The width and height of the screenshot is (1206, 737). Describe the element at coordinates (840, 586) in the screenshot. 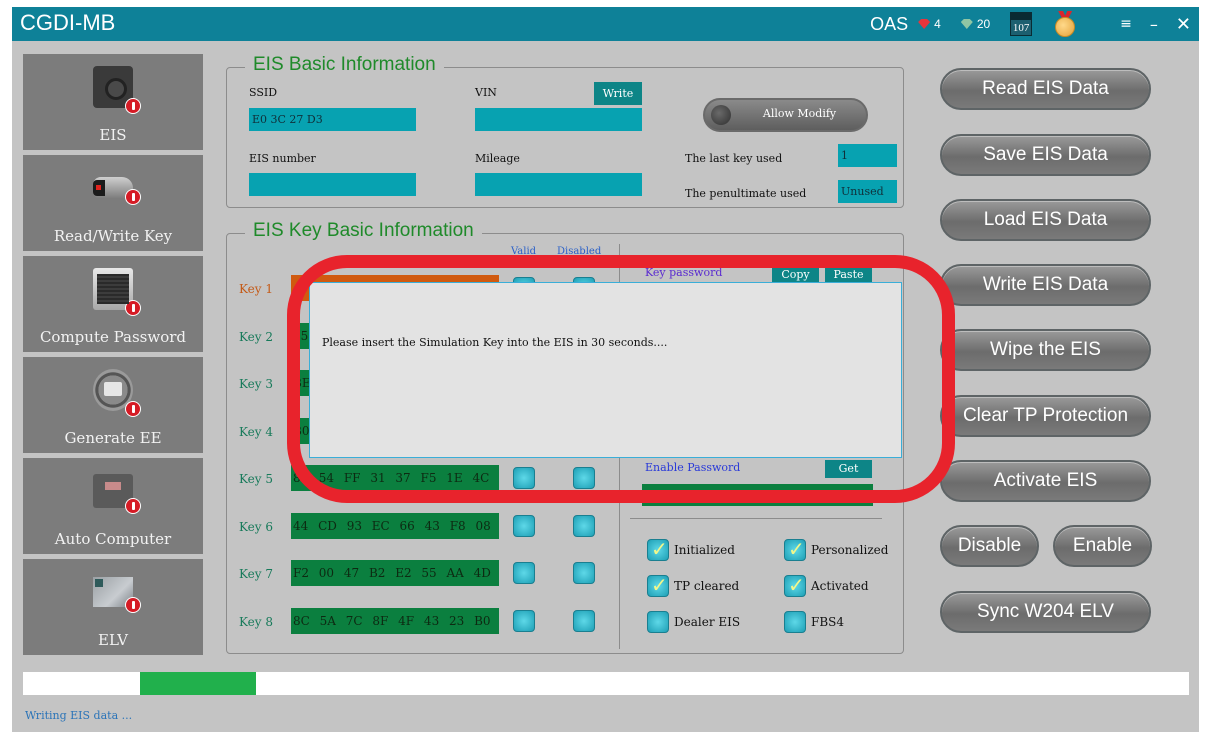

I see `activated-label: Activated` at that location.